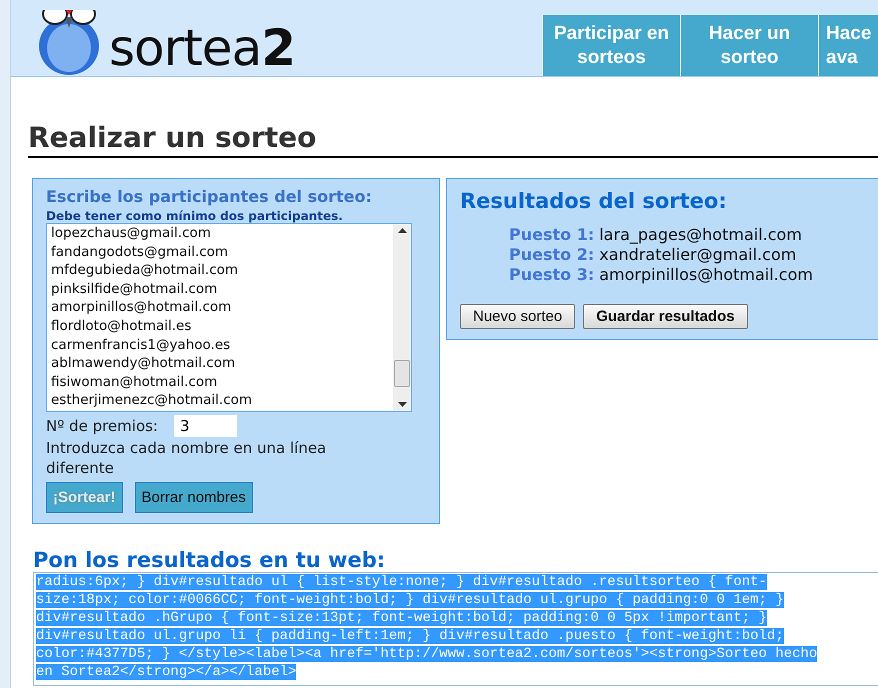 The height and width of the screenshot is (688, 878). Describe the element at coordinates (134, 289) in the screenshot. I see `participant-entry: pinksilfide@hotmail.com` at that location.